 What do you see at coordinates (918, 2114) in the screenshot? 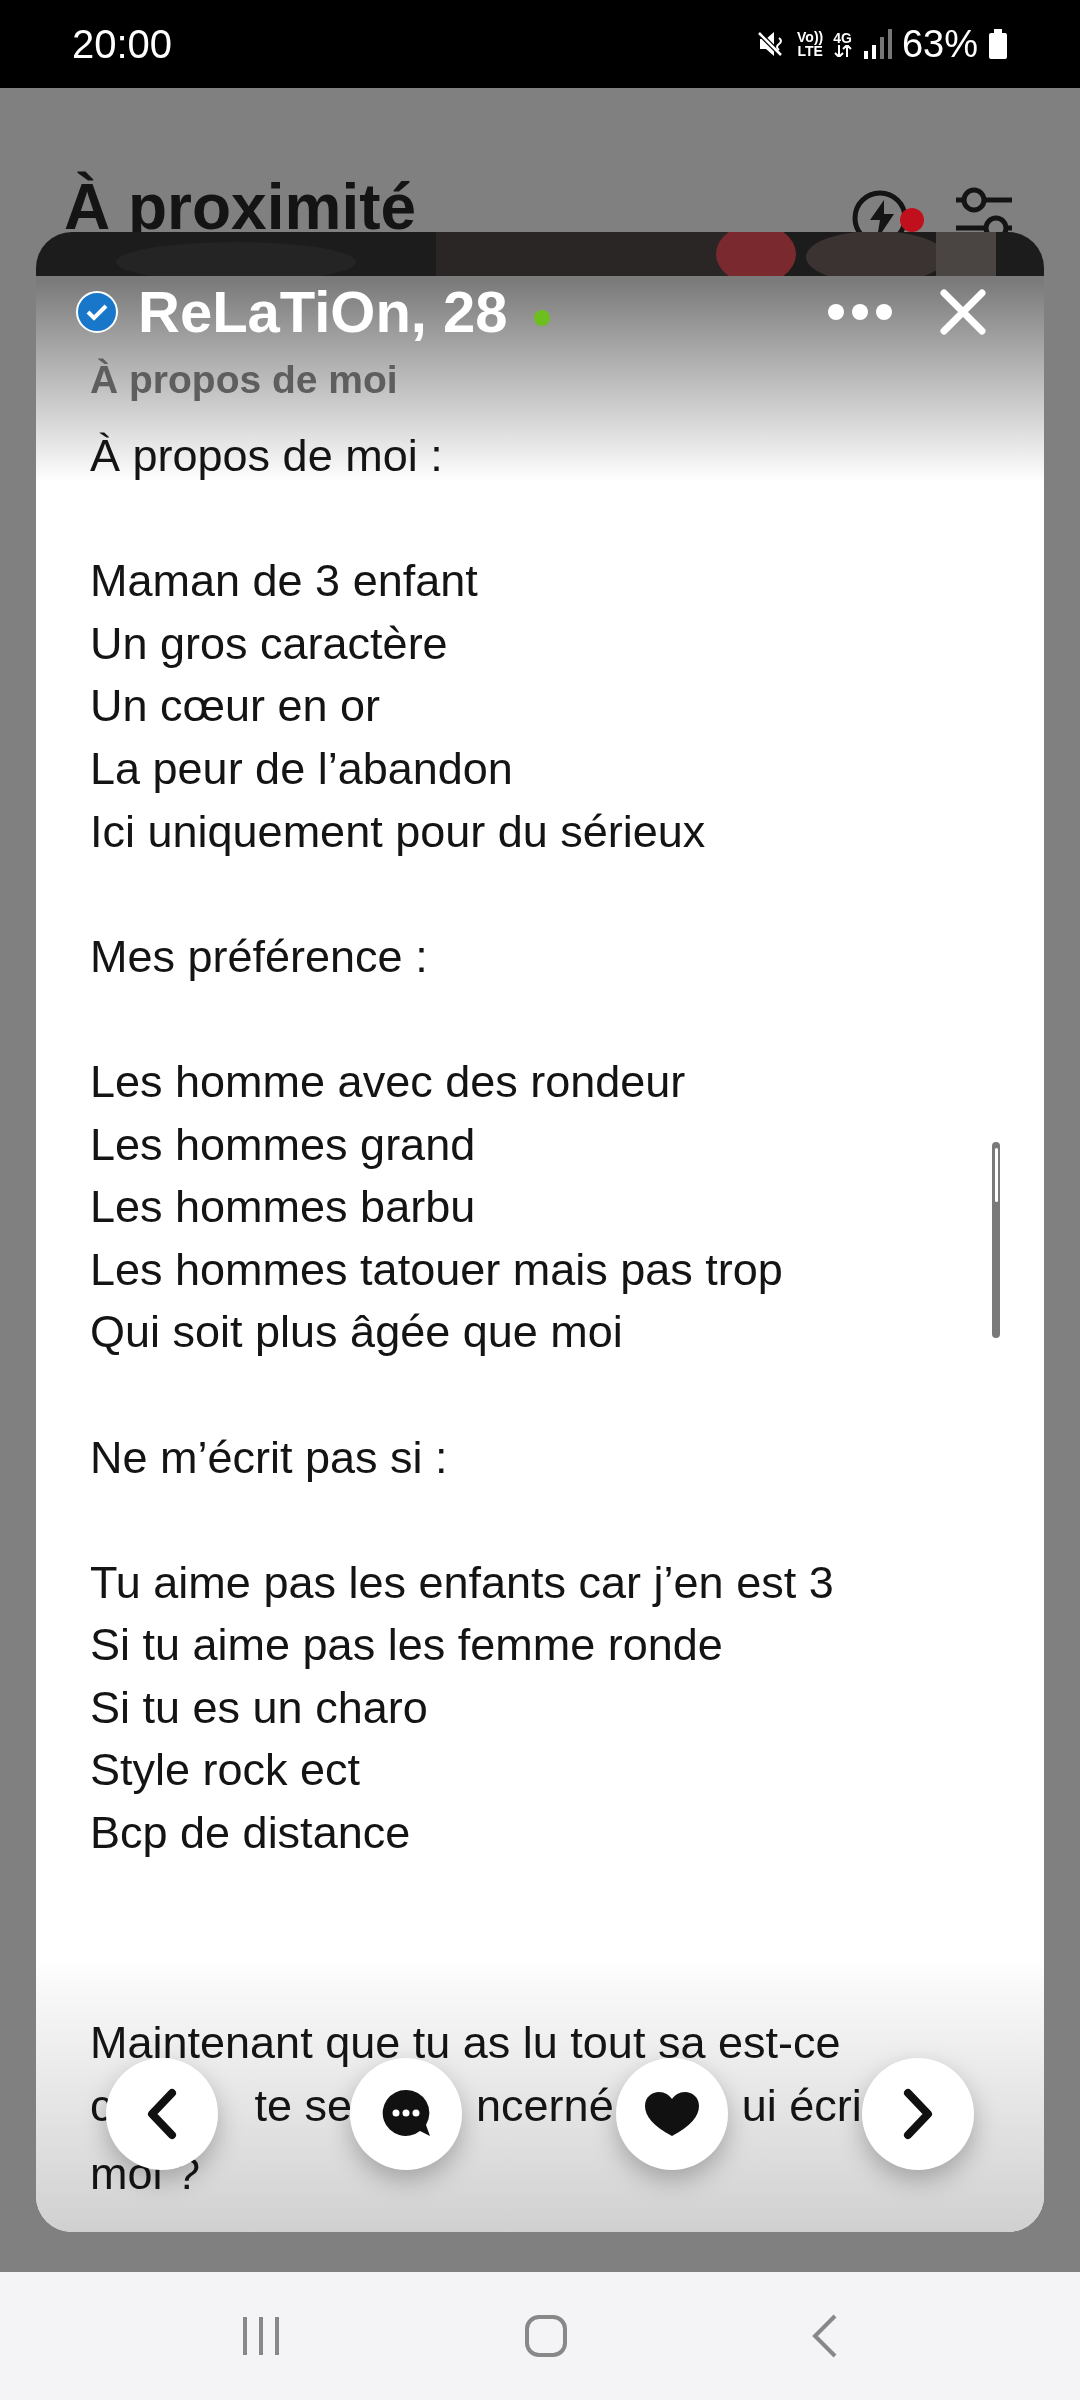
I see `chevron-right-icon` at bounding box center [918, 2114].